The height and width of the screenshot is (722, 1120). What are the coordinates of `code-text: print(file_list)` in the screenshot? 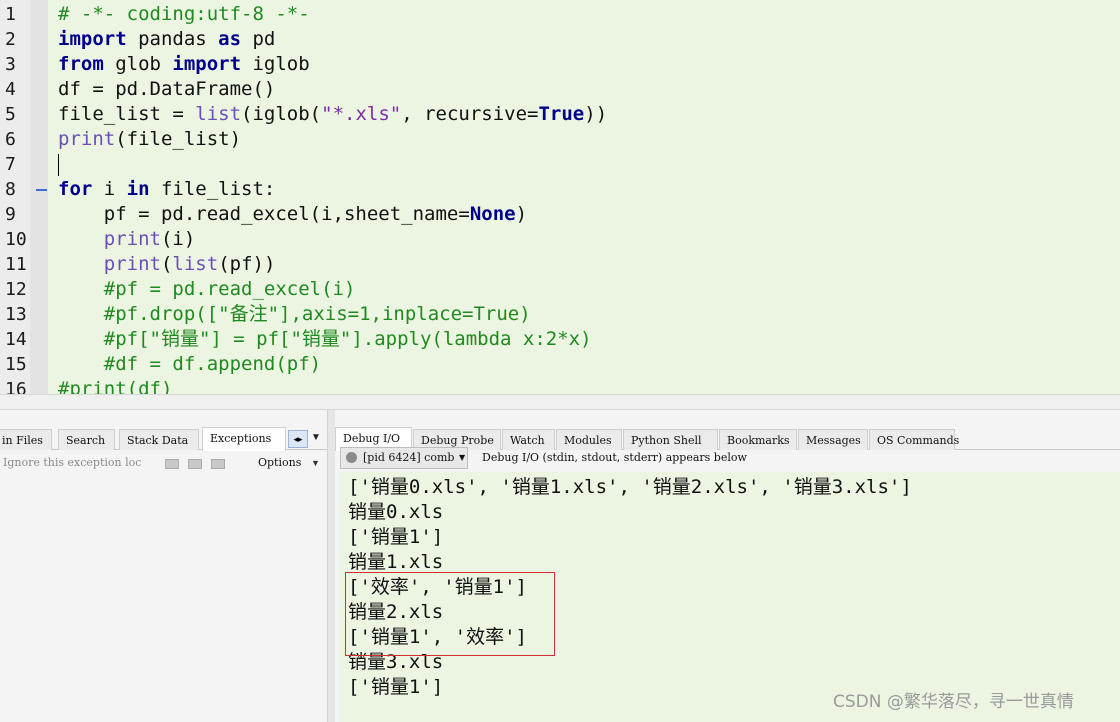 It's located at (149, 139).